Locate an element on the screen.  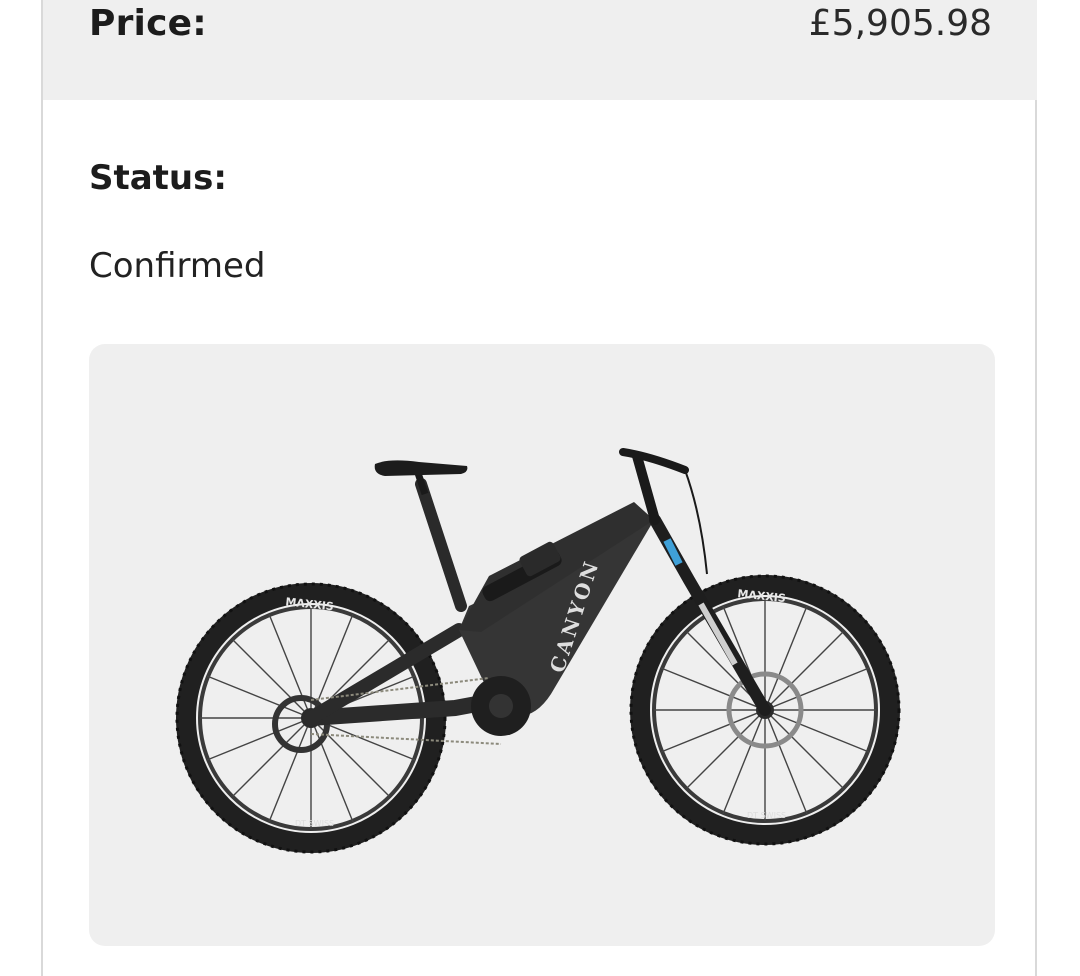
status-value: Confirmed is located at coordinates (177, 266).